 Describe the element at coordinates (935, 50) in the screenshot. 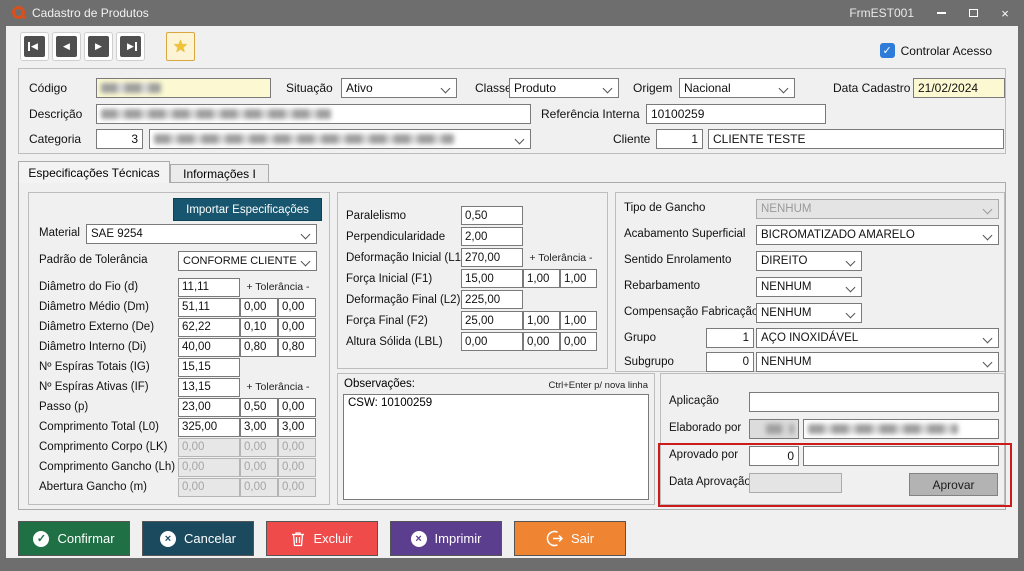

I see `controlar-acesso-checkbox: ✓ Controlar Acesso` at that location.